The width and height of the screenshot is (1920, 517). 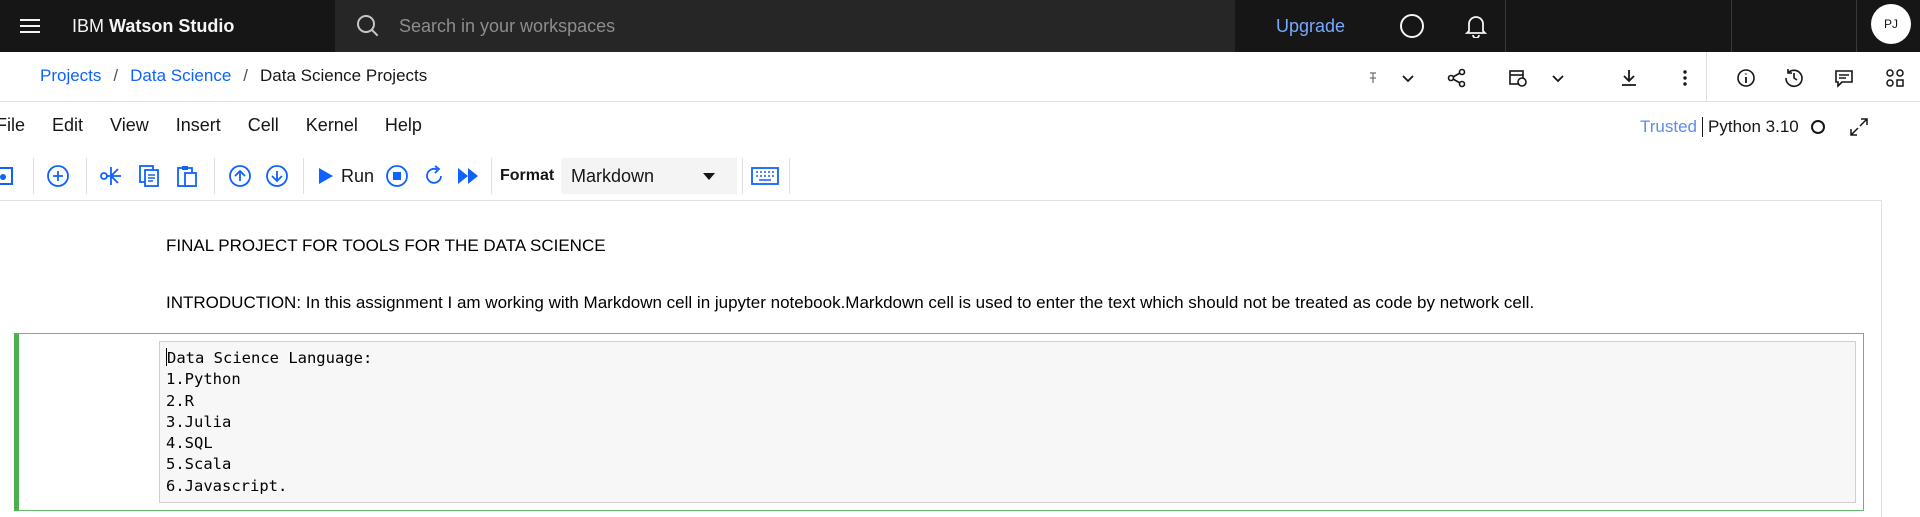 I want to click on expand-icon, so click(x=1859, y=127).